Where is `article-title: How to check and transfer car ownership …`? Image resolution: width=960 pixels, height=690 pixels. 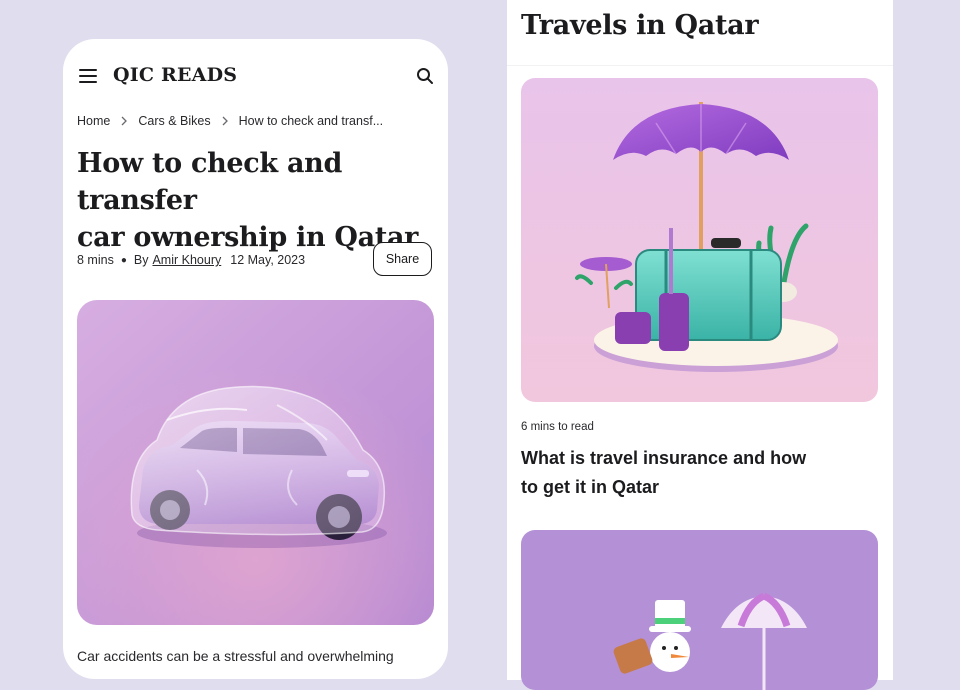 article-title: How to check and transfer car ownership … is located at coordinates (257, 200).